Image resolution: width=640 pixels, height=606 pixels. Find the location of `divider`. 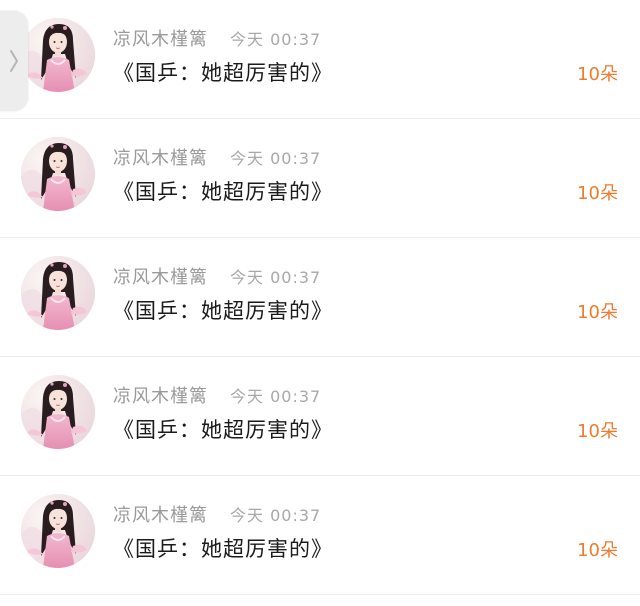

divider is located at coordinates (320, 594).